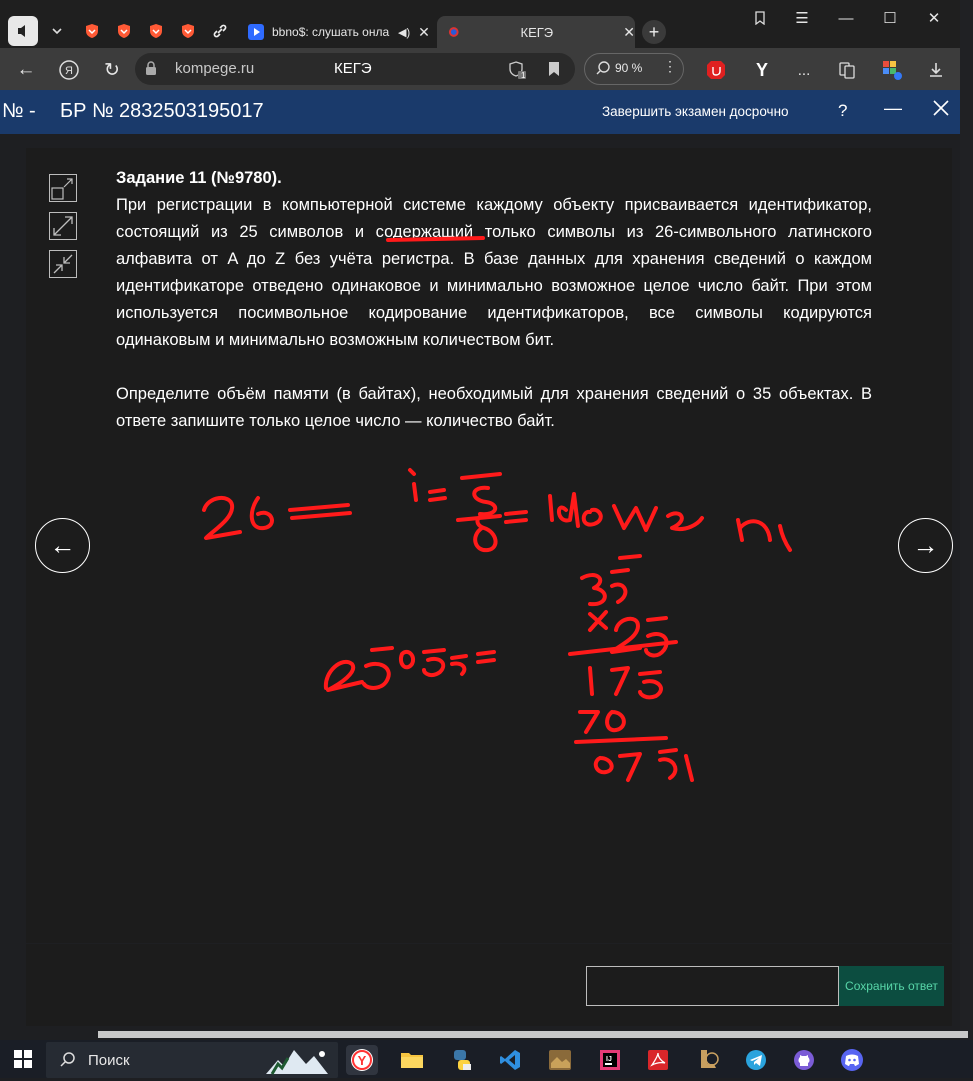 This screenshot has width=973, height=1081. Describe the element at coordinates (412, 1060) in the screenshot. I see `file-explorer-icon` at that location.